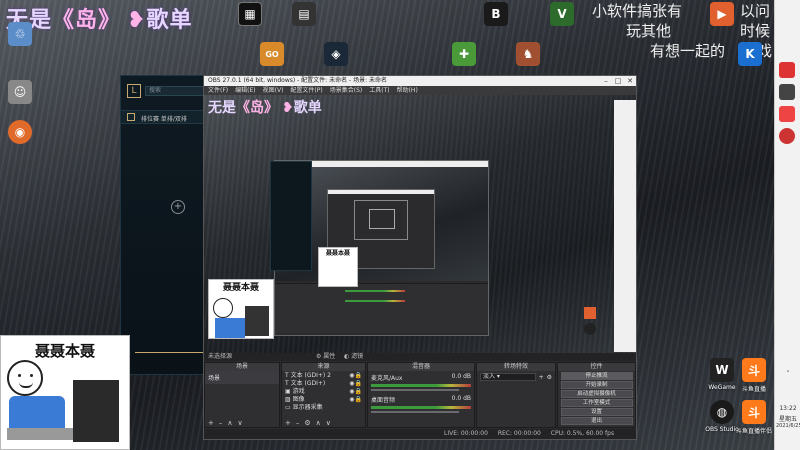  Describe the element at coordinates (618, 81) in the screenshot. I see `maximize-icon: □` at that location.